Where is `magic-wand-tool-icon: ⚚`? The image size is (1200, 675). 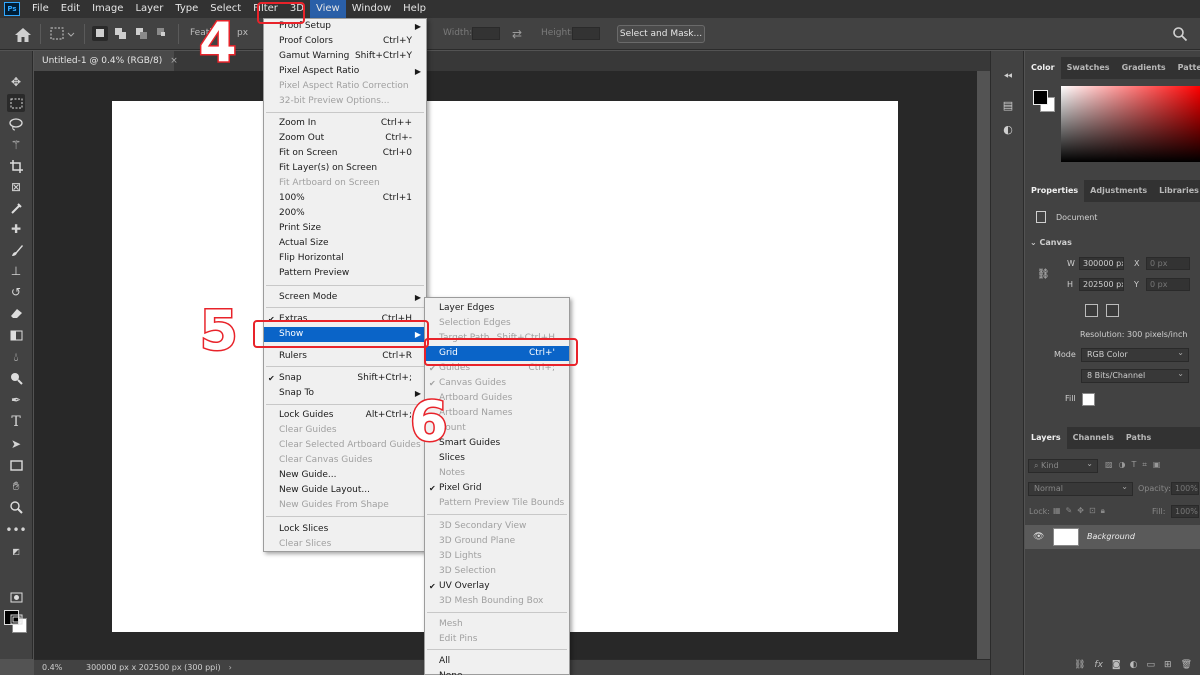
magic-wand-tool-icon: ⚚ is located at coordinates (16, 145).